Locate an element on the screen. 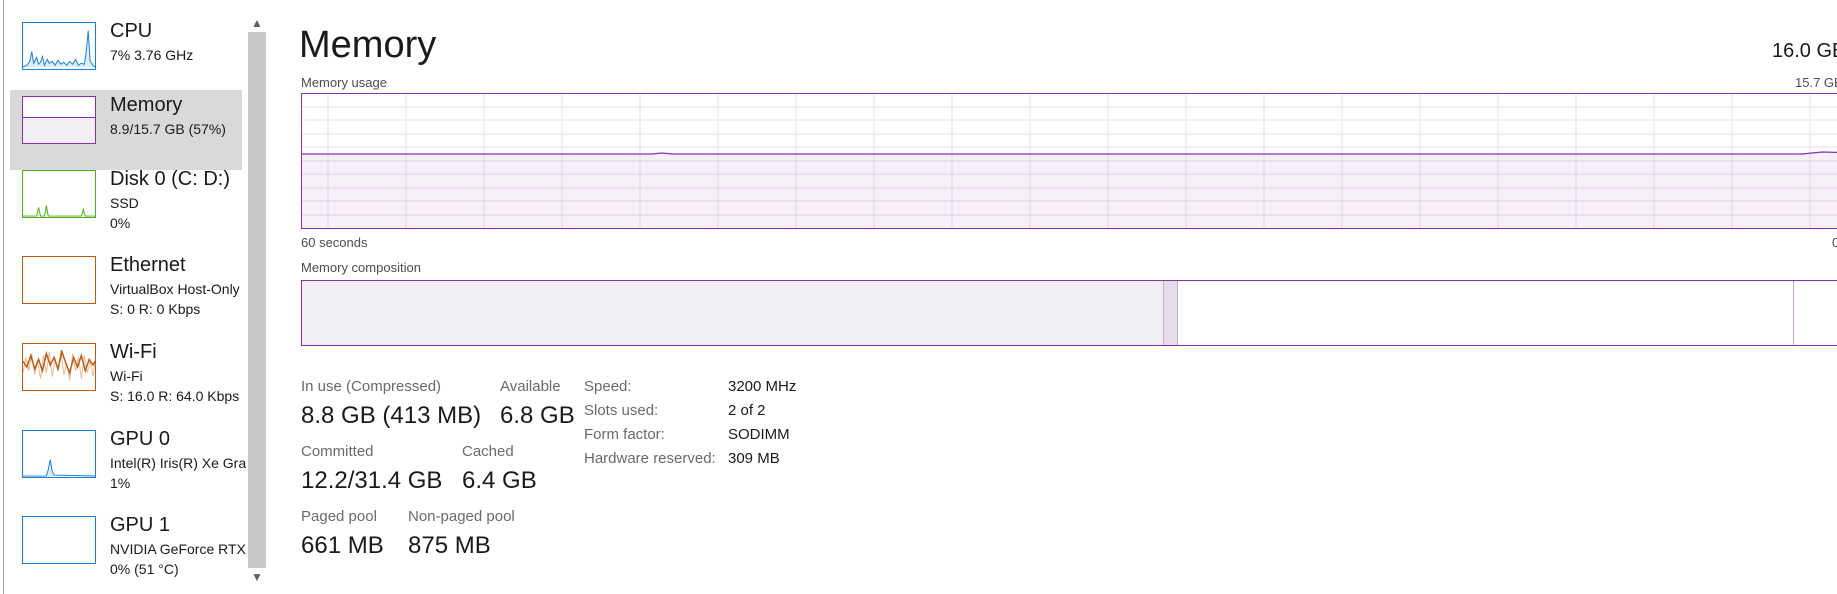 The height and width of the screenshot is (594, 1837). scrollbar-thumb is located at coordinates (257, 300).